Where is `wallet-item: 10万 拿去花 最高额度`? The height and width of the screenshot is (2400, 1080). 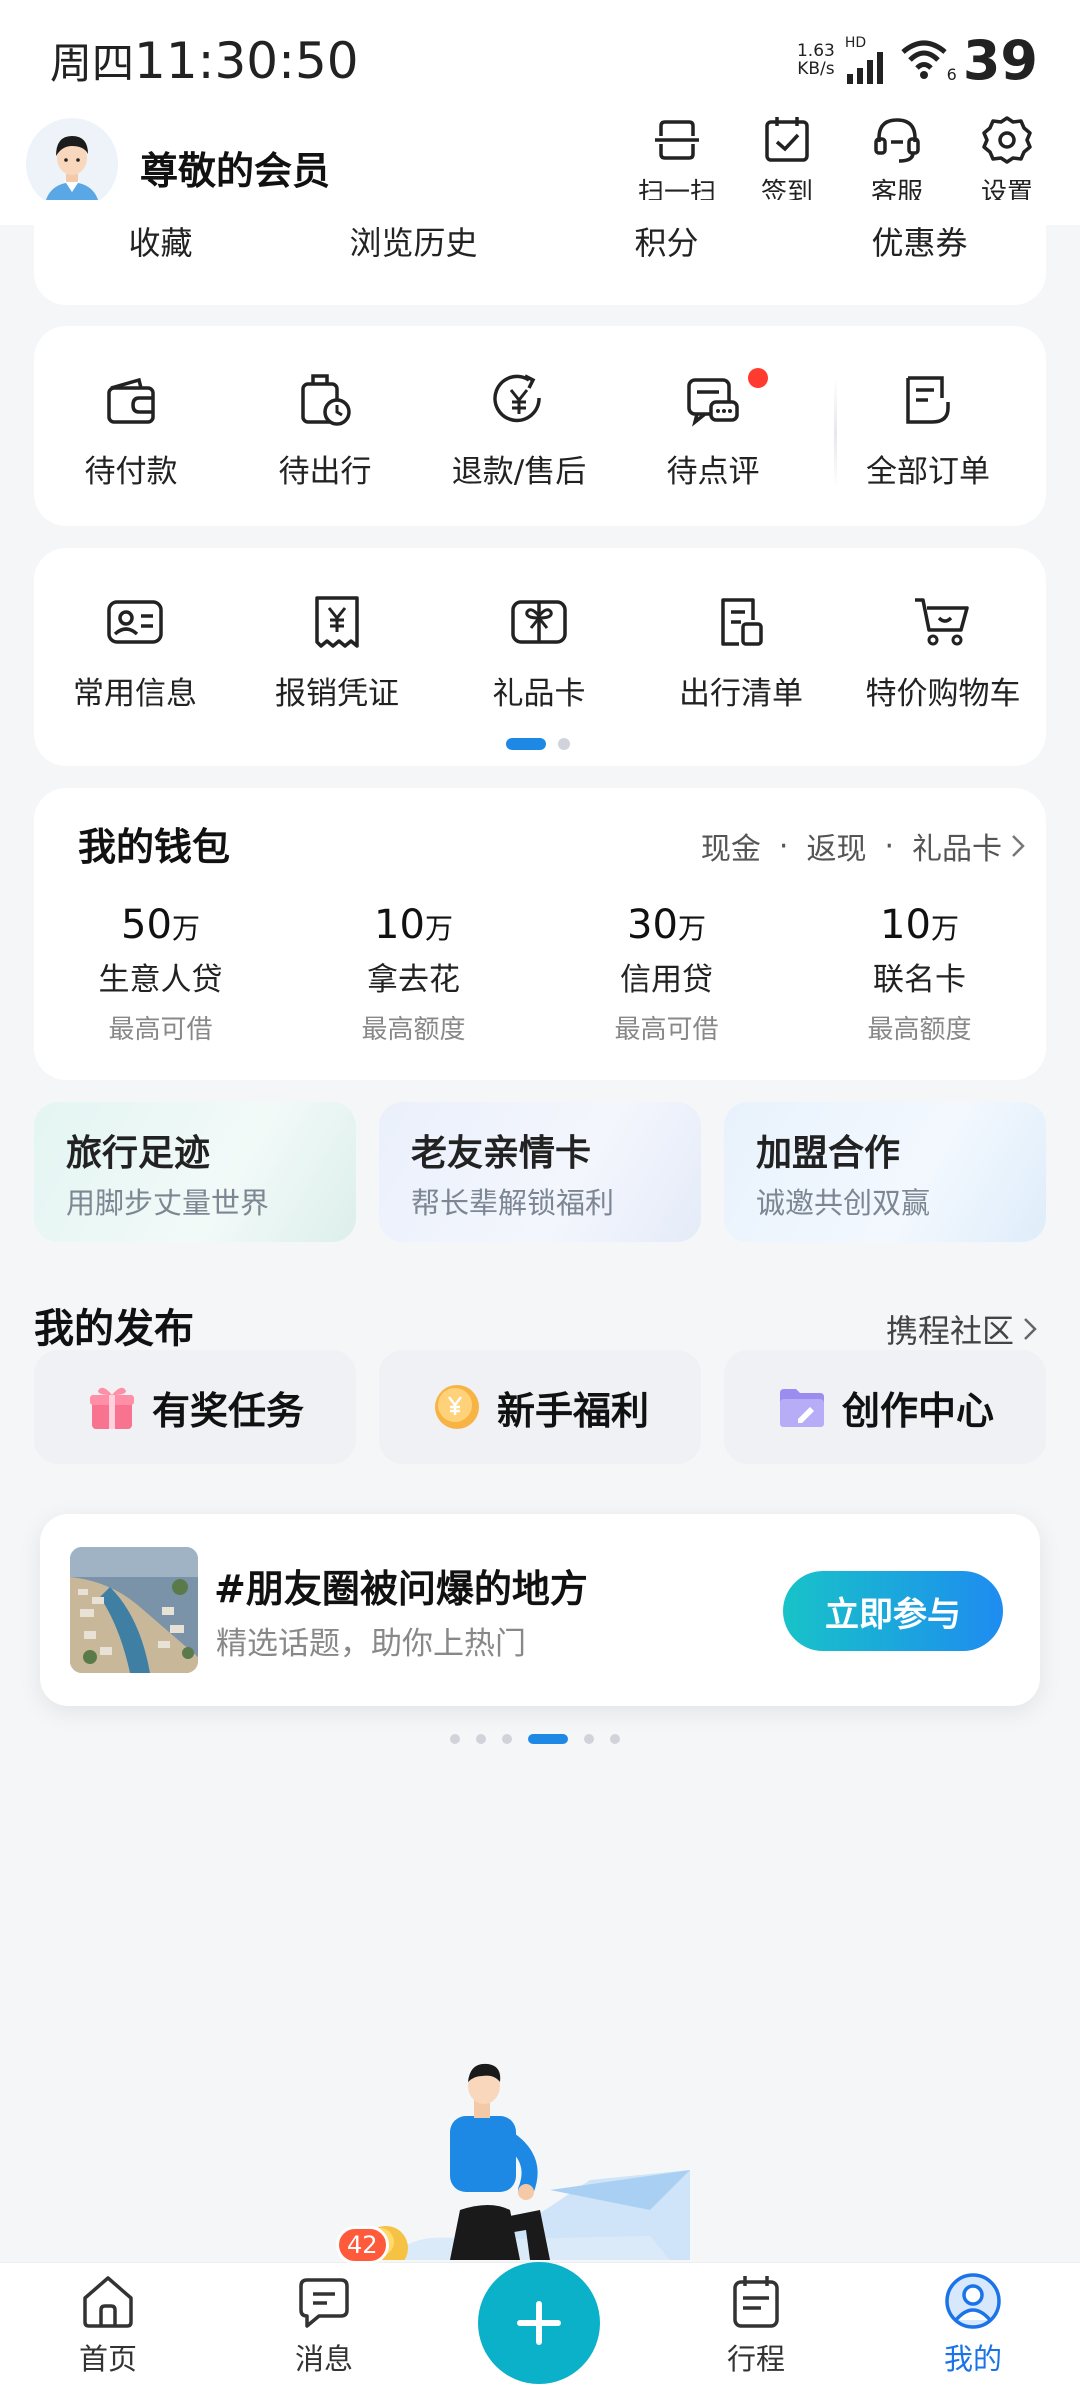
wallet-item: 10万 拿去花 最高额度 is located at coordinates (413, 974).